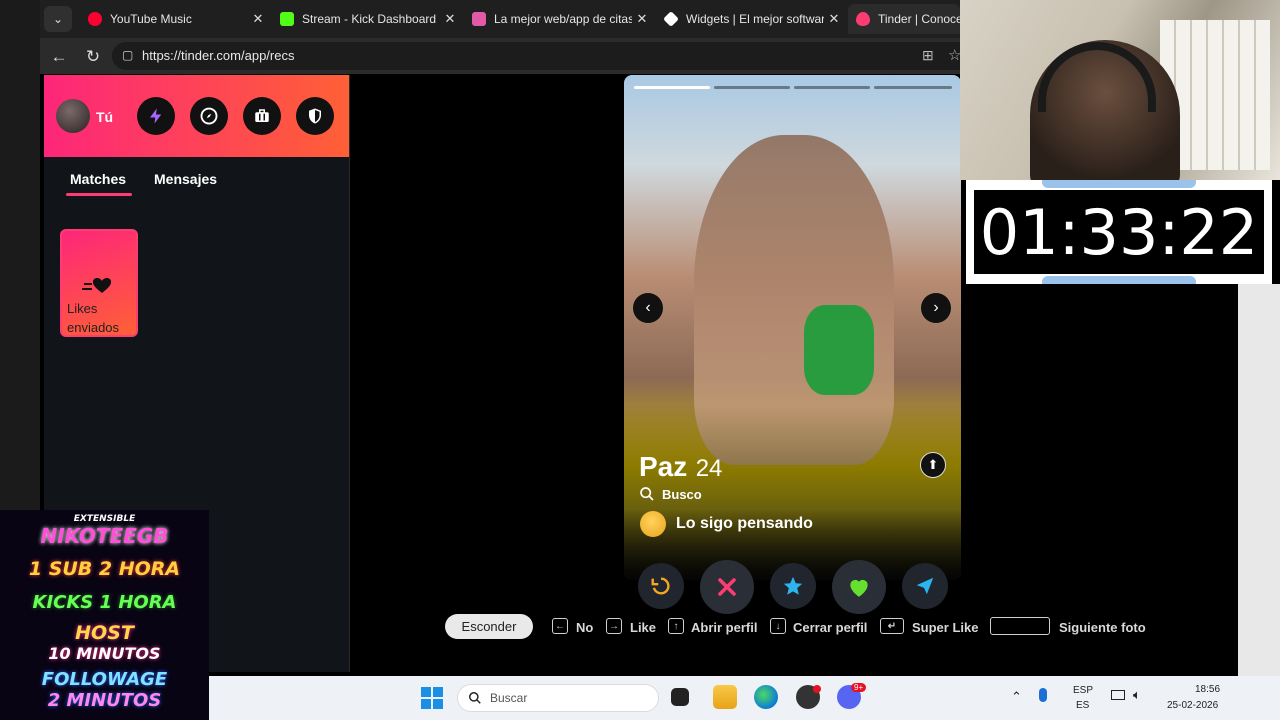  What do you see at coordinates (366, 19) in the screenshot?
I see `tab-kick-dashboard: Stream - Kick Dashboard ✕` at bounding box center [366, 19].